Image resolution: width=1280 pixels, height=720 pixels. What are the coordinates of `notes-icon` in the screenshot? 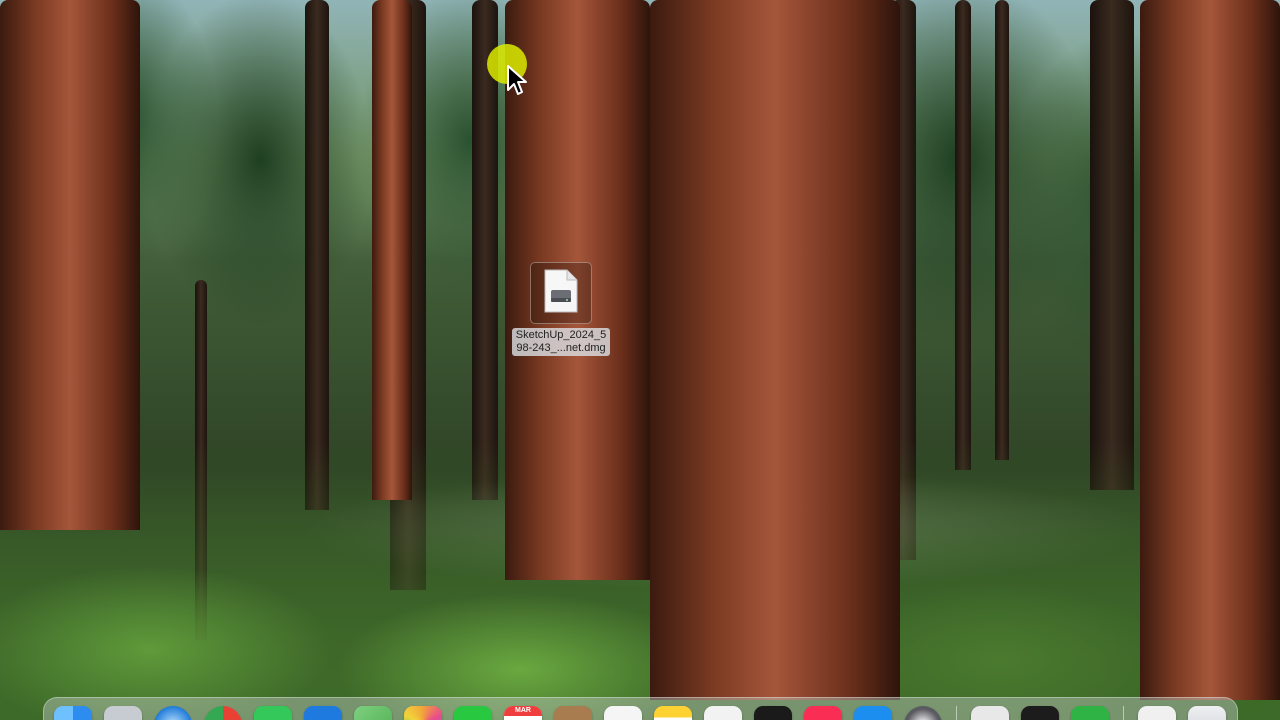 It's located at (673, 713).